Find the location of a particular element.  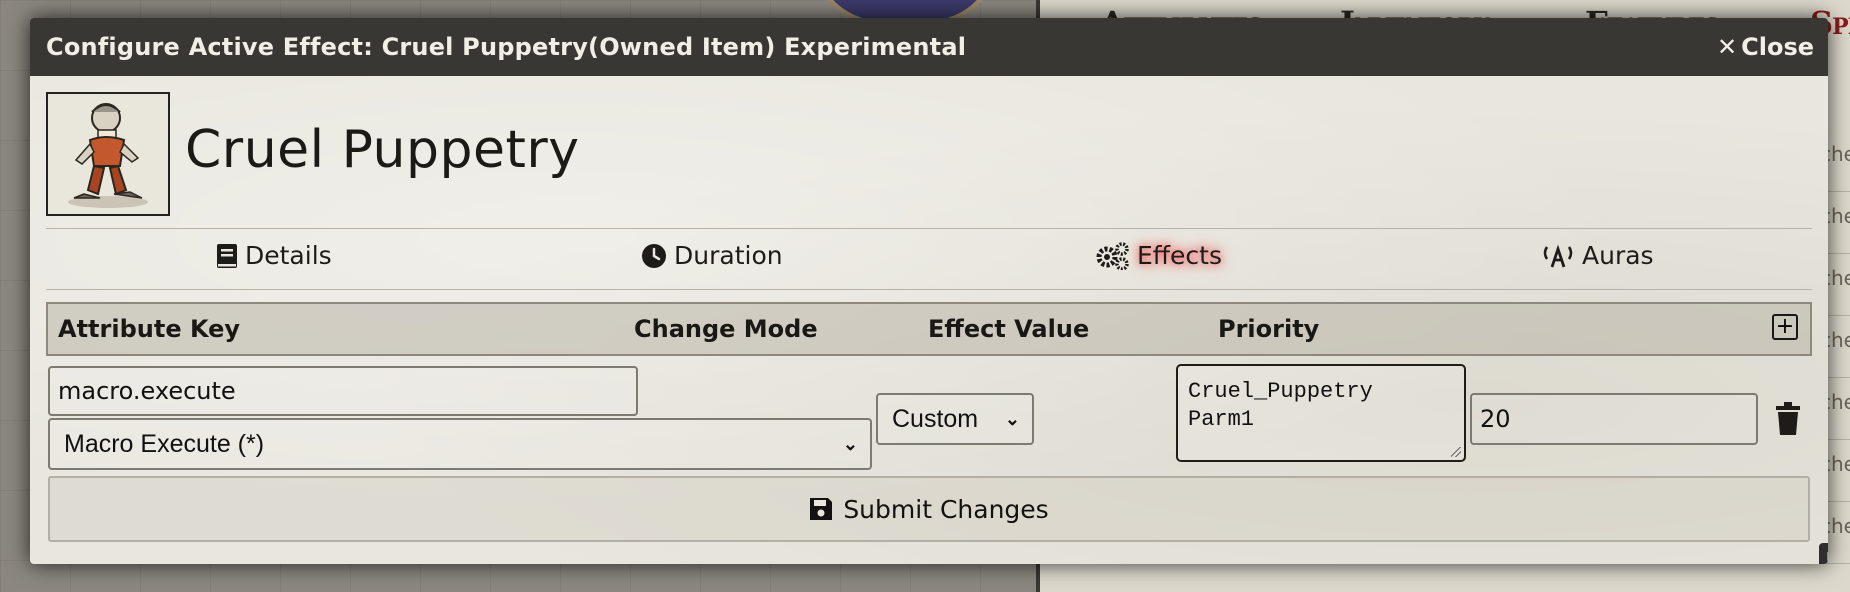

tab-auras: Auras is located at coordinates (1597, 255).